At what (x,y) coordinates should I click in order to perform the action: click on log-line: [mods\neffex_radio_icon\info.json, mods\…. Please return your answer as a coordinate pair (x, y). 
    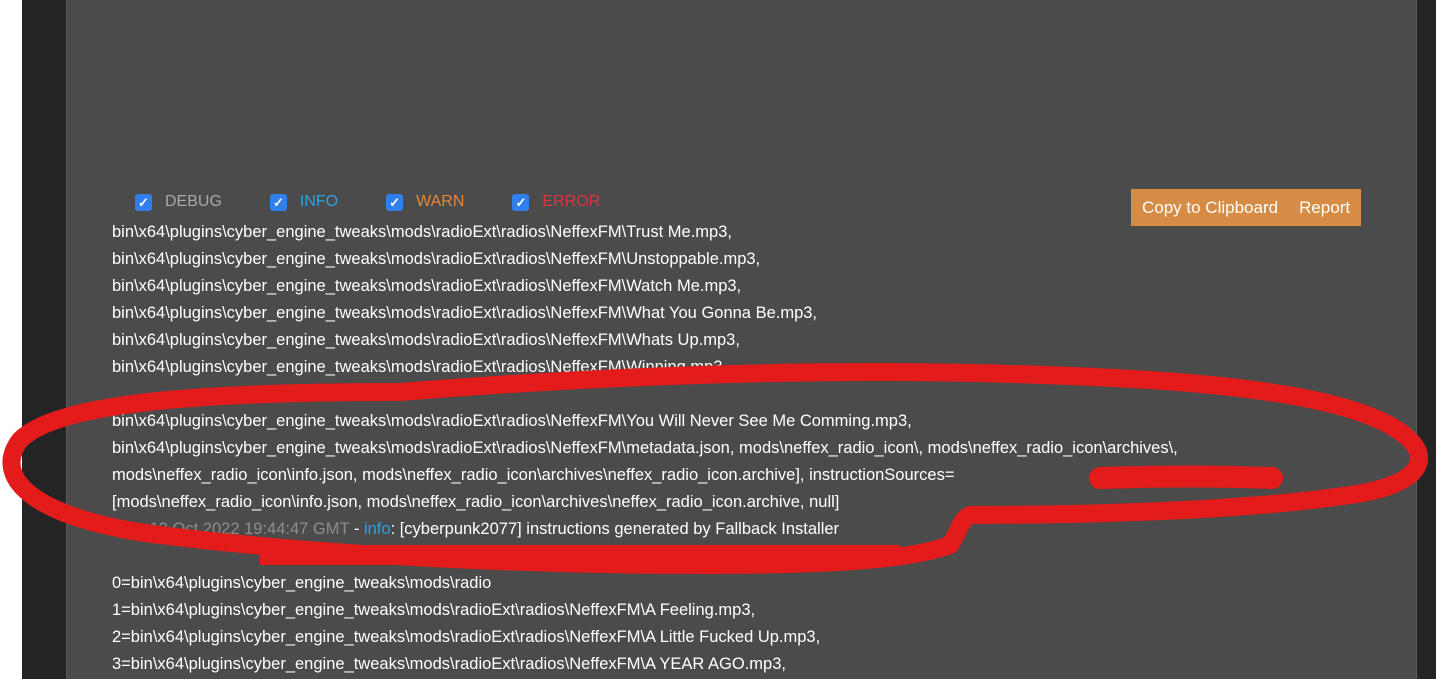
    Looking at the image, I should click on (476, 502).